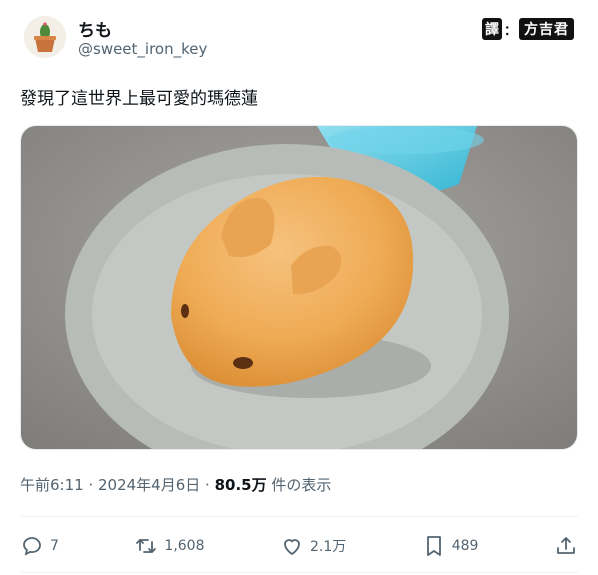 The height and width of the screenshot is (575, 598). Describe the element at coordinates (54, 546) in the screenshot. I see `reply-count: 7` at that location.